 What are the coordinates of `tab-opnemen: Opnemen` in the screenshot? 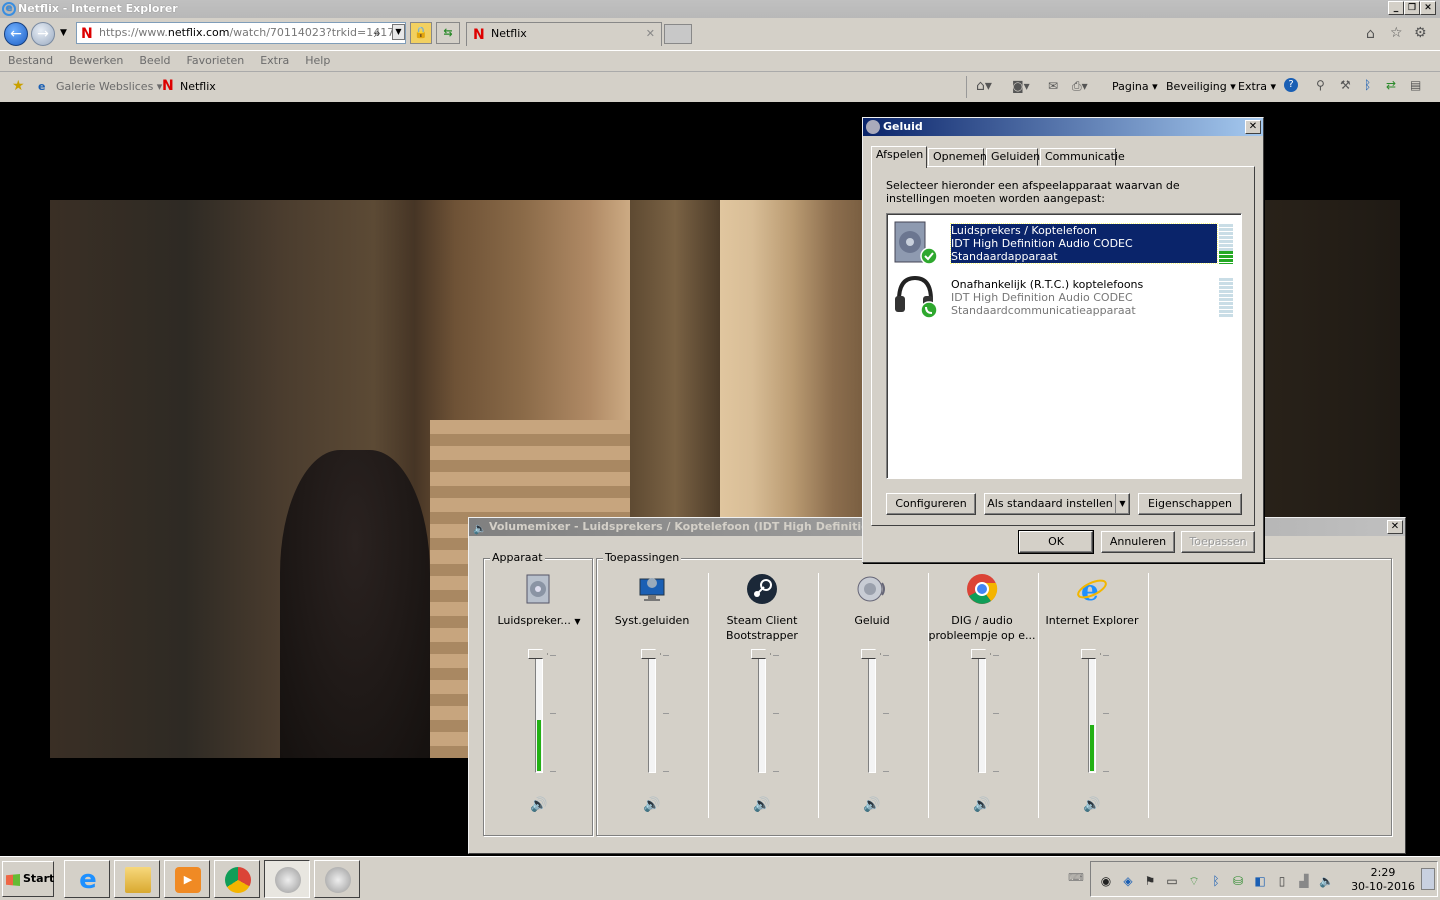 It's located at (957, 157).